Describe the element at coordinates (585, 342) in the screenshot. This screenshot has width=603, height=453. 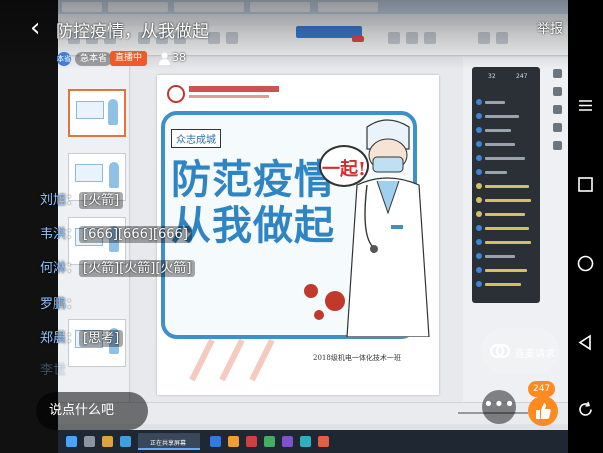
I see `triangle-back-icon` at that location.